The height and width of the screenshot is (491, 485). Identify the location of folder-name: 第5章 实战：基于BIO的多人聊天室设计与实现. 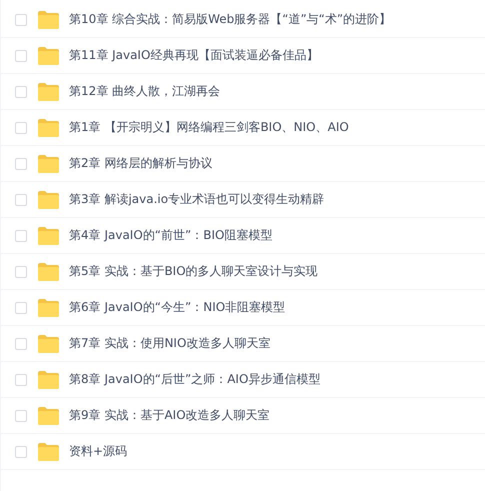
(193, 271).